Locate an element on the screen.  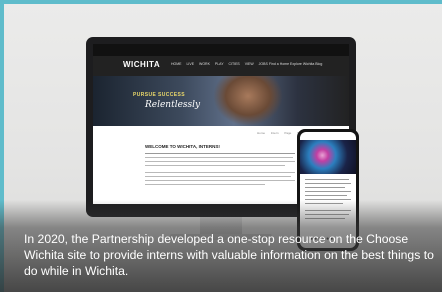
phone-hero-image is located at coordinates (328, 157).